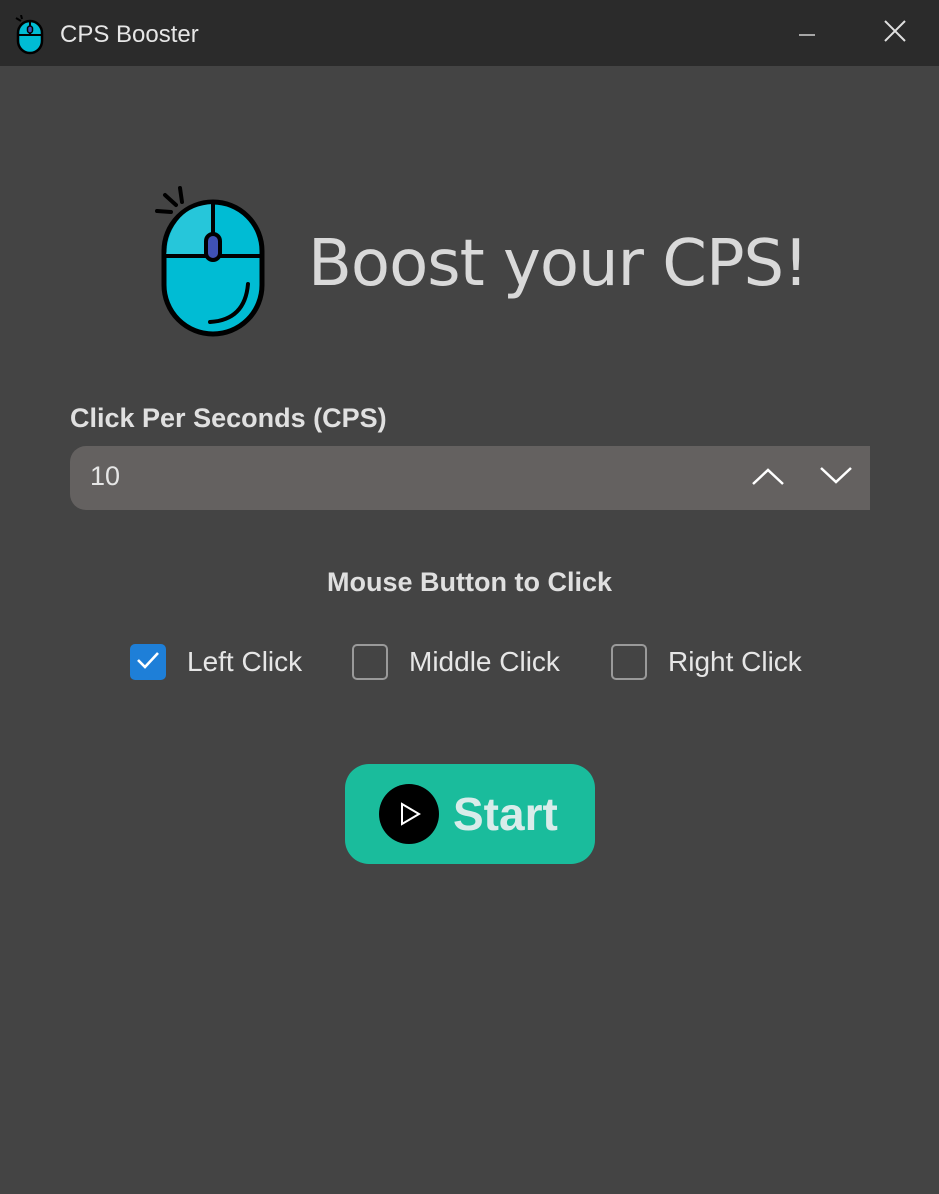 Image resolution: width=939 pixels, height=1194 pixels. I want to click on chevron-up-icon, so click(768, 478).